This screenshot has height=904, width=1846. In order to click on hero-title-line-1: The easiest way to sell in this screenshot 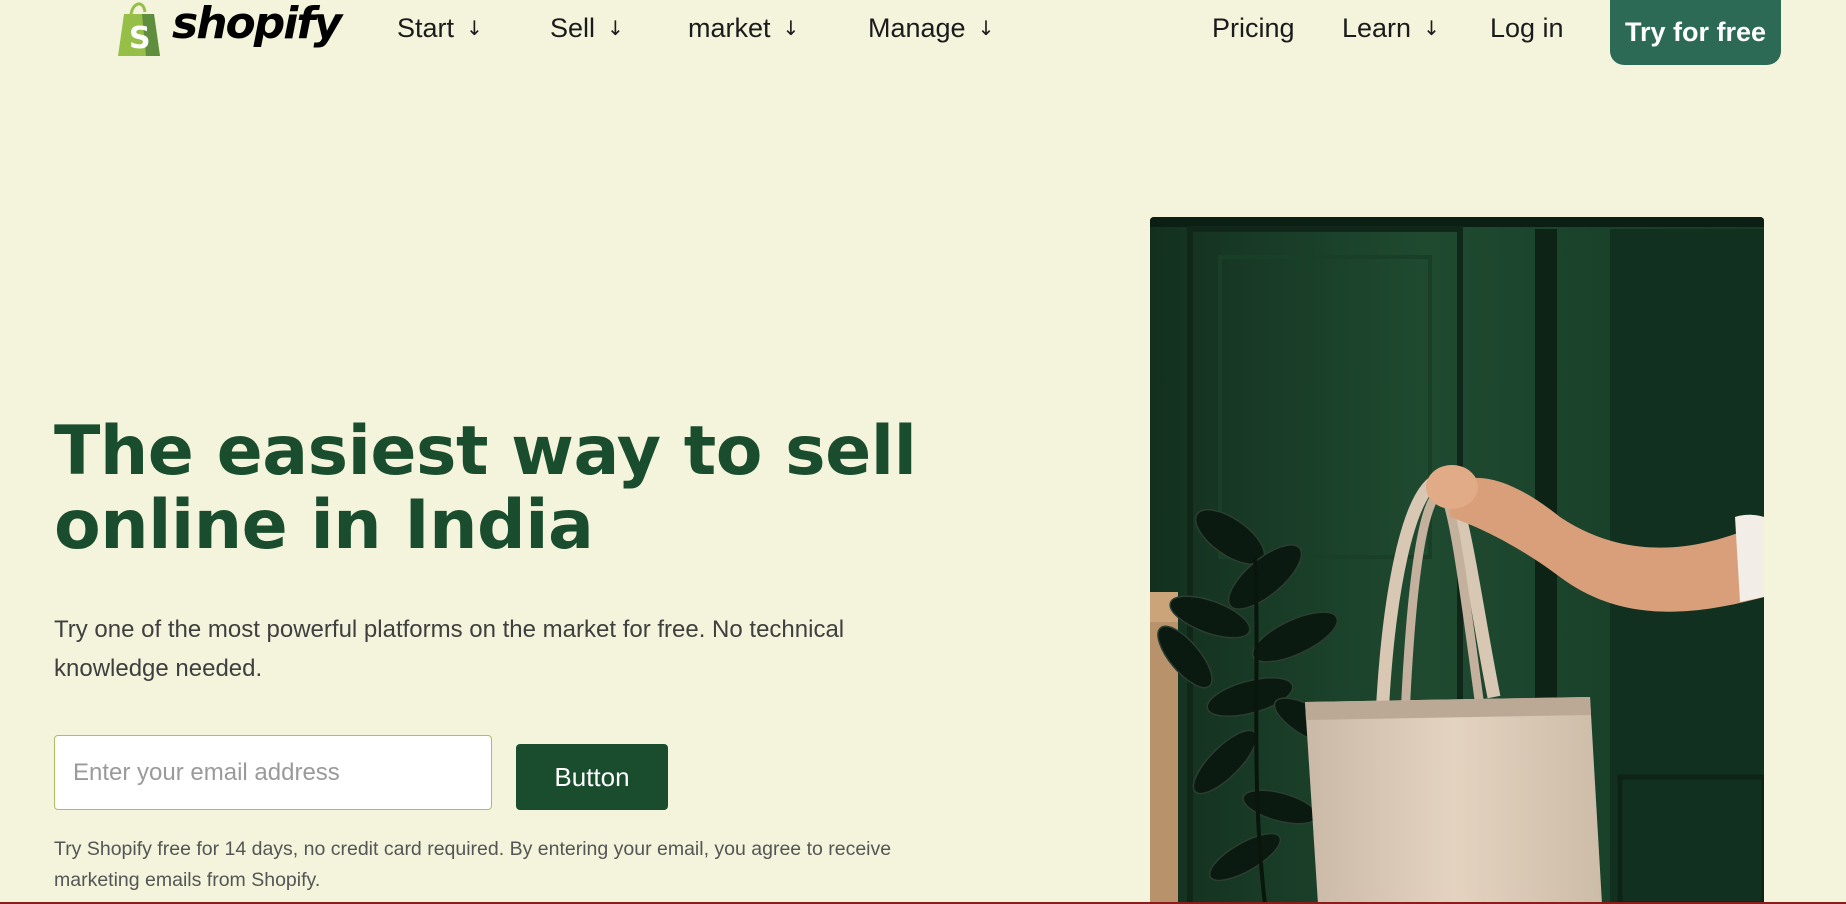, I will do `click(485, 451)`.